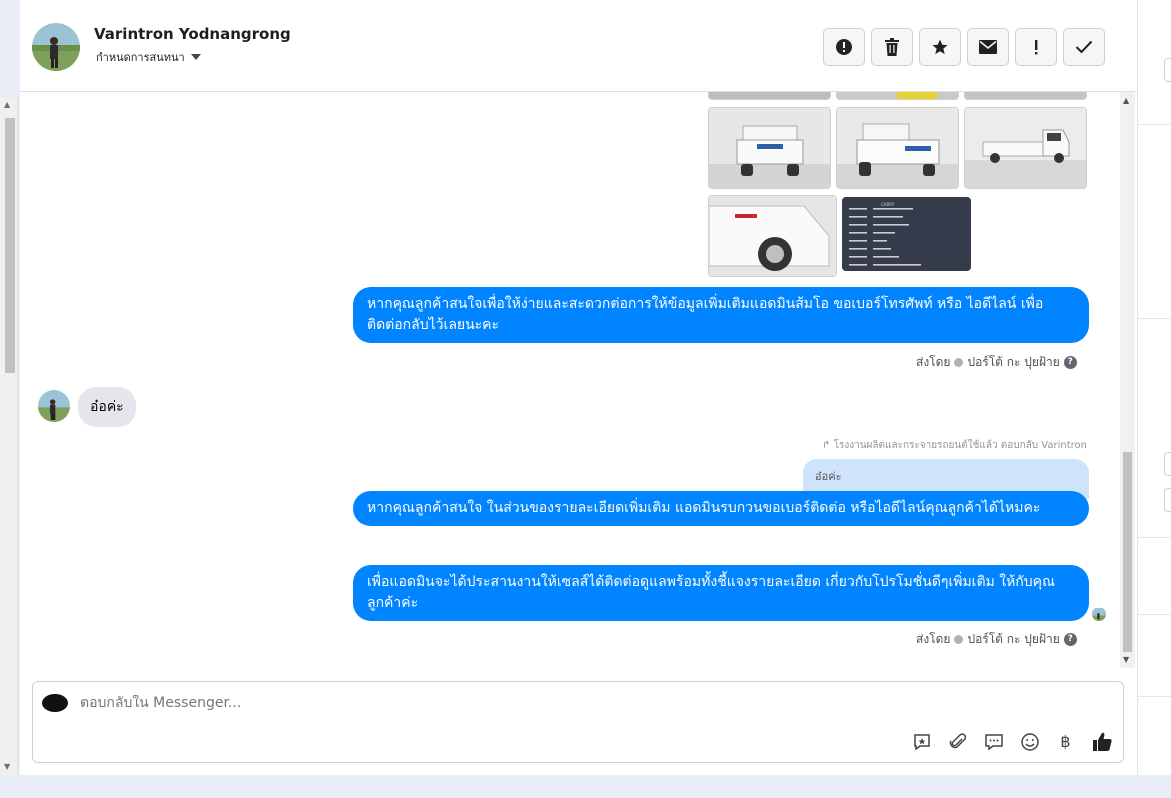 This screenshot has width=1171, height=798. What do you see at coordinates (585, 786) in the screenshot?
I see `window-bottom-strip` at bounding box center [585, 786].